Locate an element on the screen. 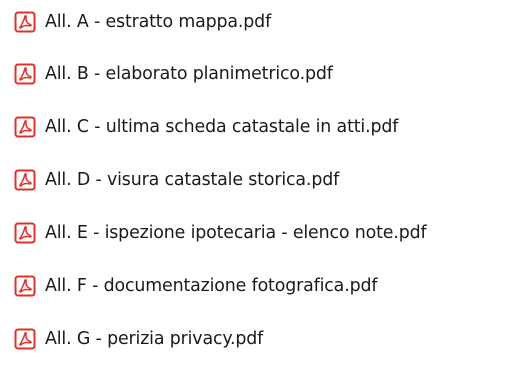 Image resolution: width=523 pixels, height=381 pixels. file-name: All. D - visura catastale storica.pdf is located at coordinates (192, 180).